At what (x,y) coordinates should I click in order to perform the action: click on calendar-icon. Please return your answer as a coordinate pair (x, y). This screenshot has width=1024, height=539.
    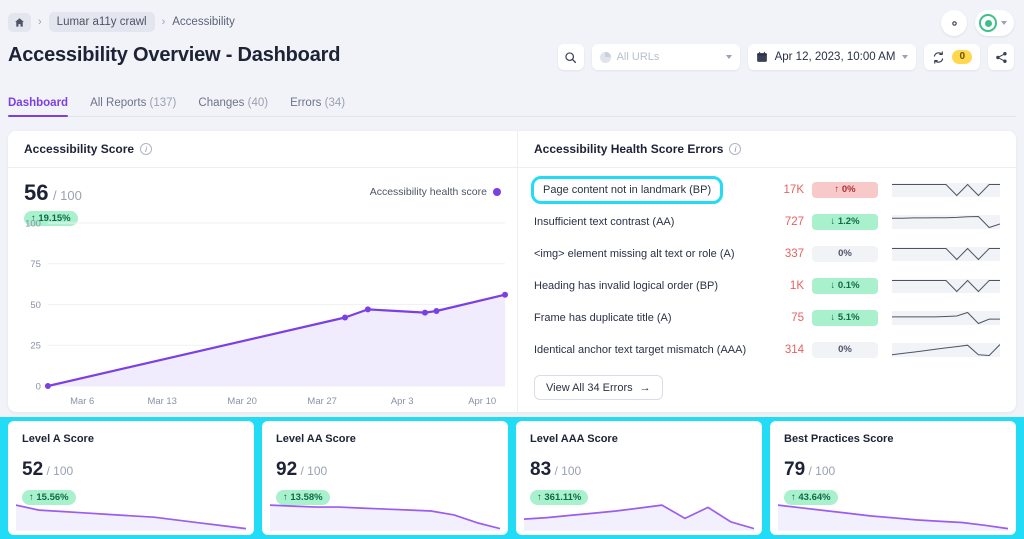
    Looking at the image, I should click on (761, 56).